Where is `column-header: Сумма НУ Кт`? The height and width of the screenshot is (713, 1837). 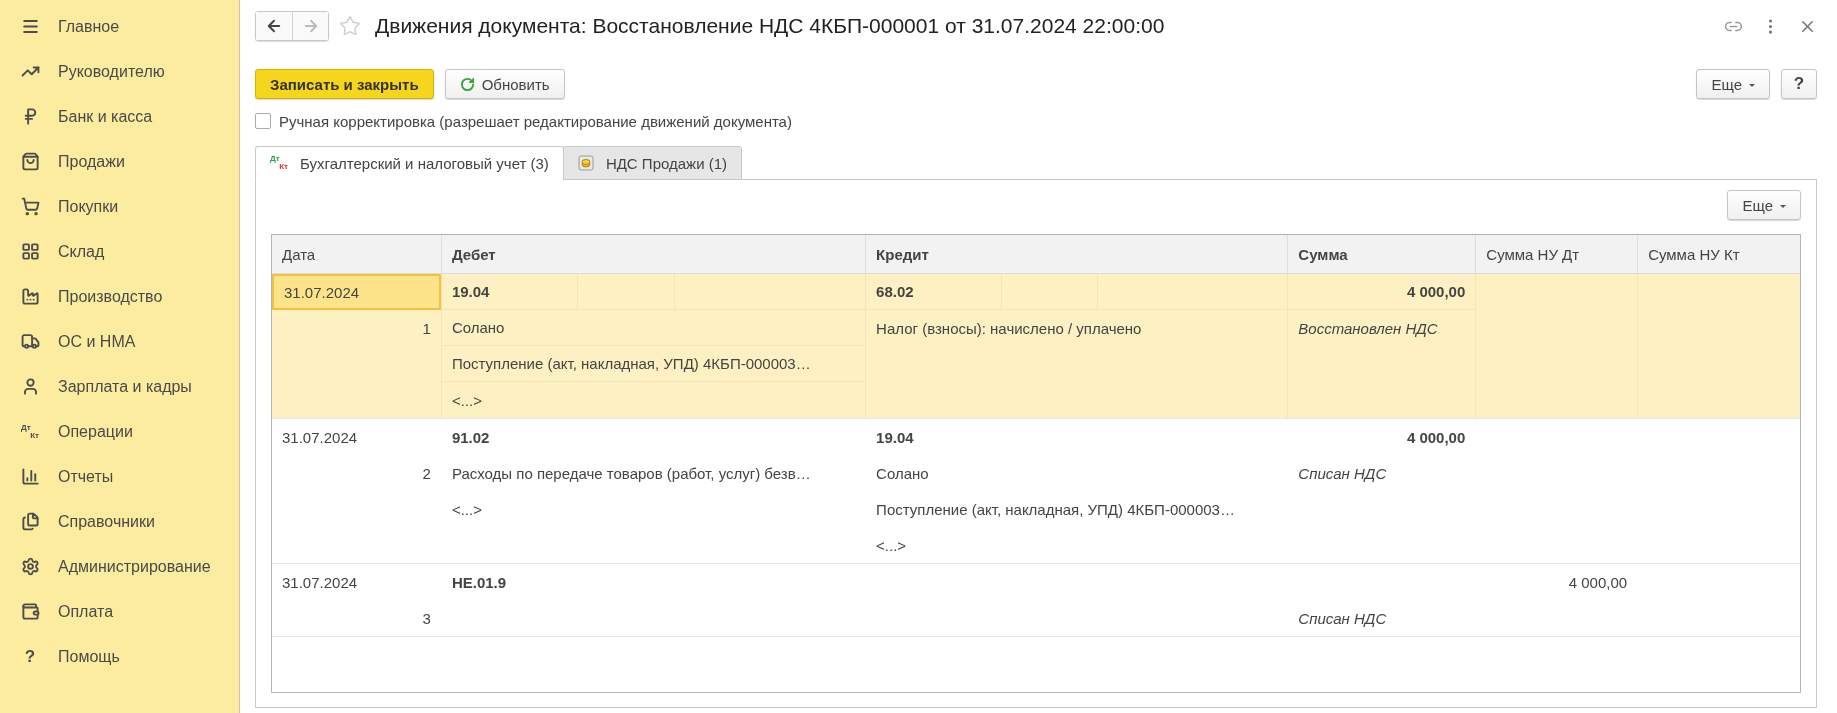 column-header: Сумма НУ Кт is located at coordinates (1718, 254).